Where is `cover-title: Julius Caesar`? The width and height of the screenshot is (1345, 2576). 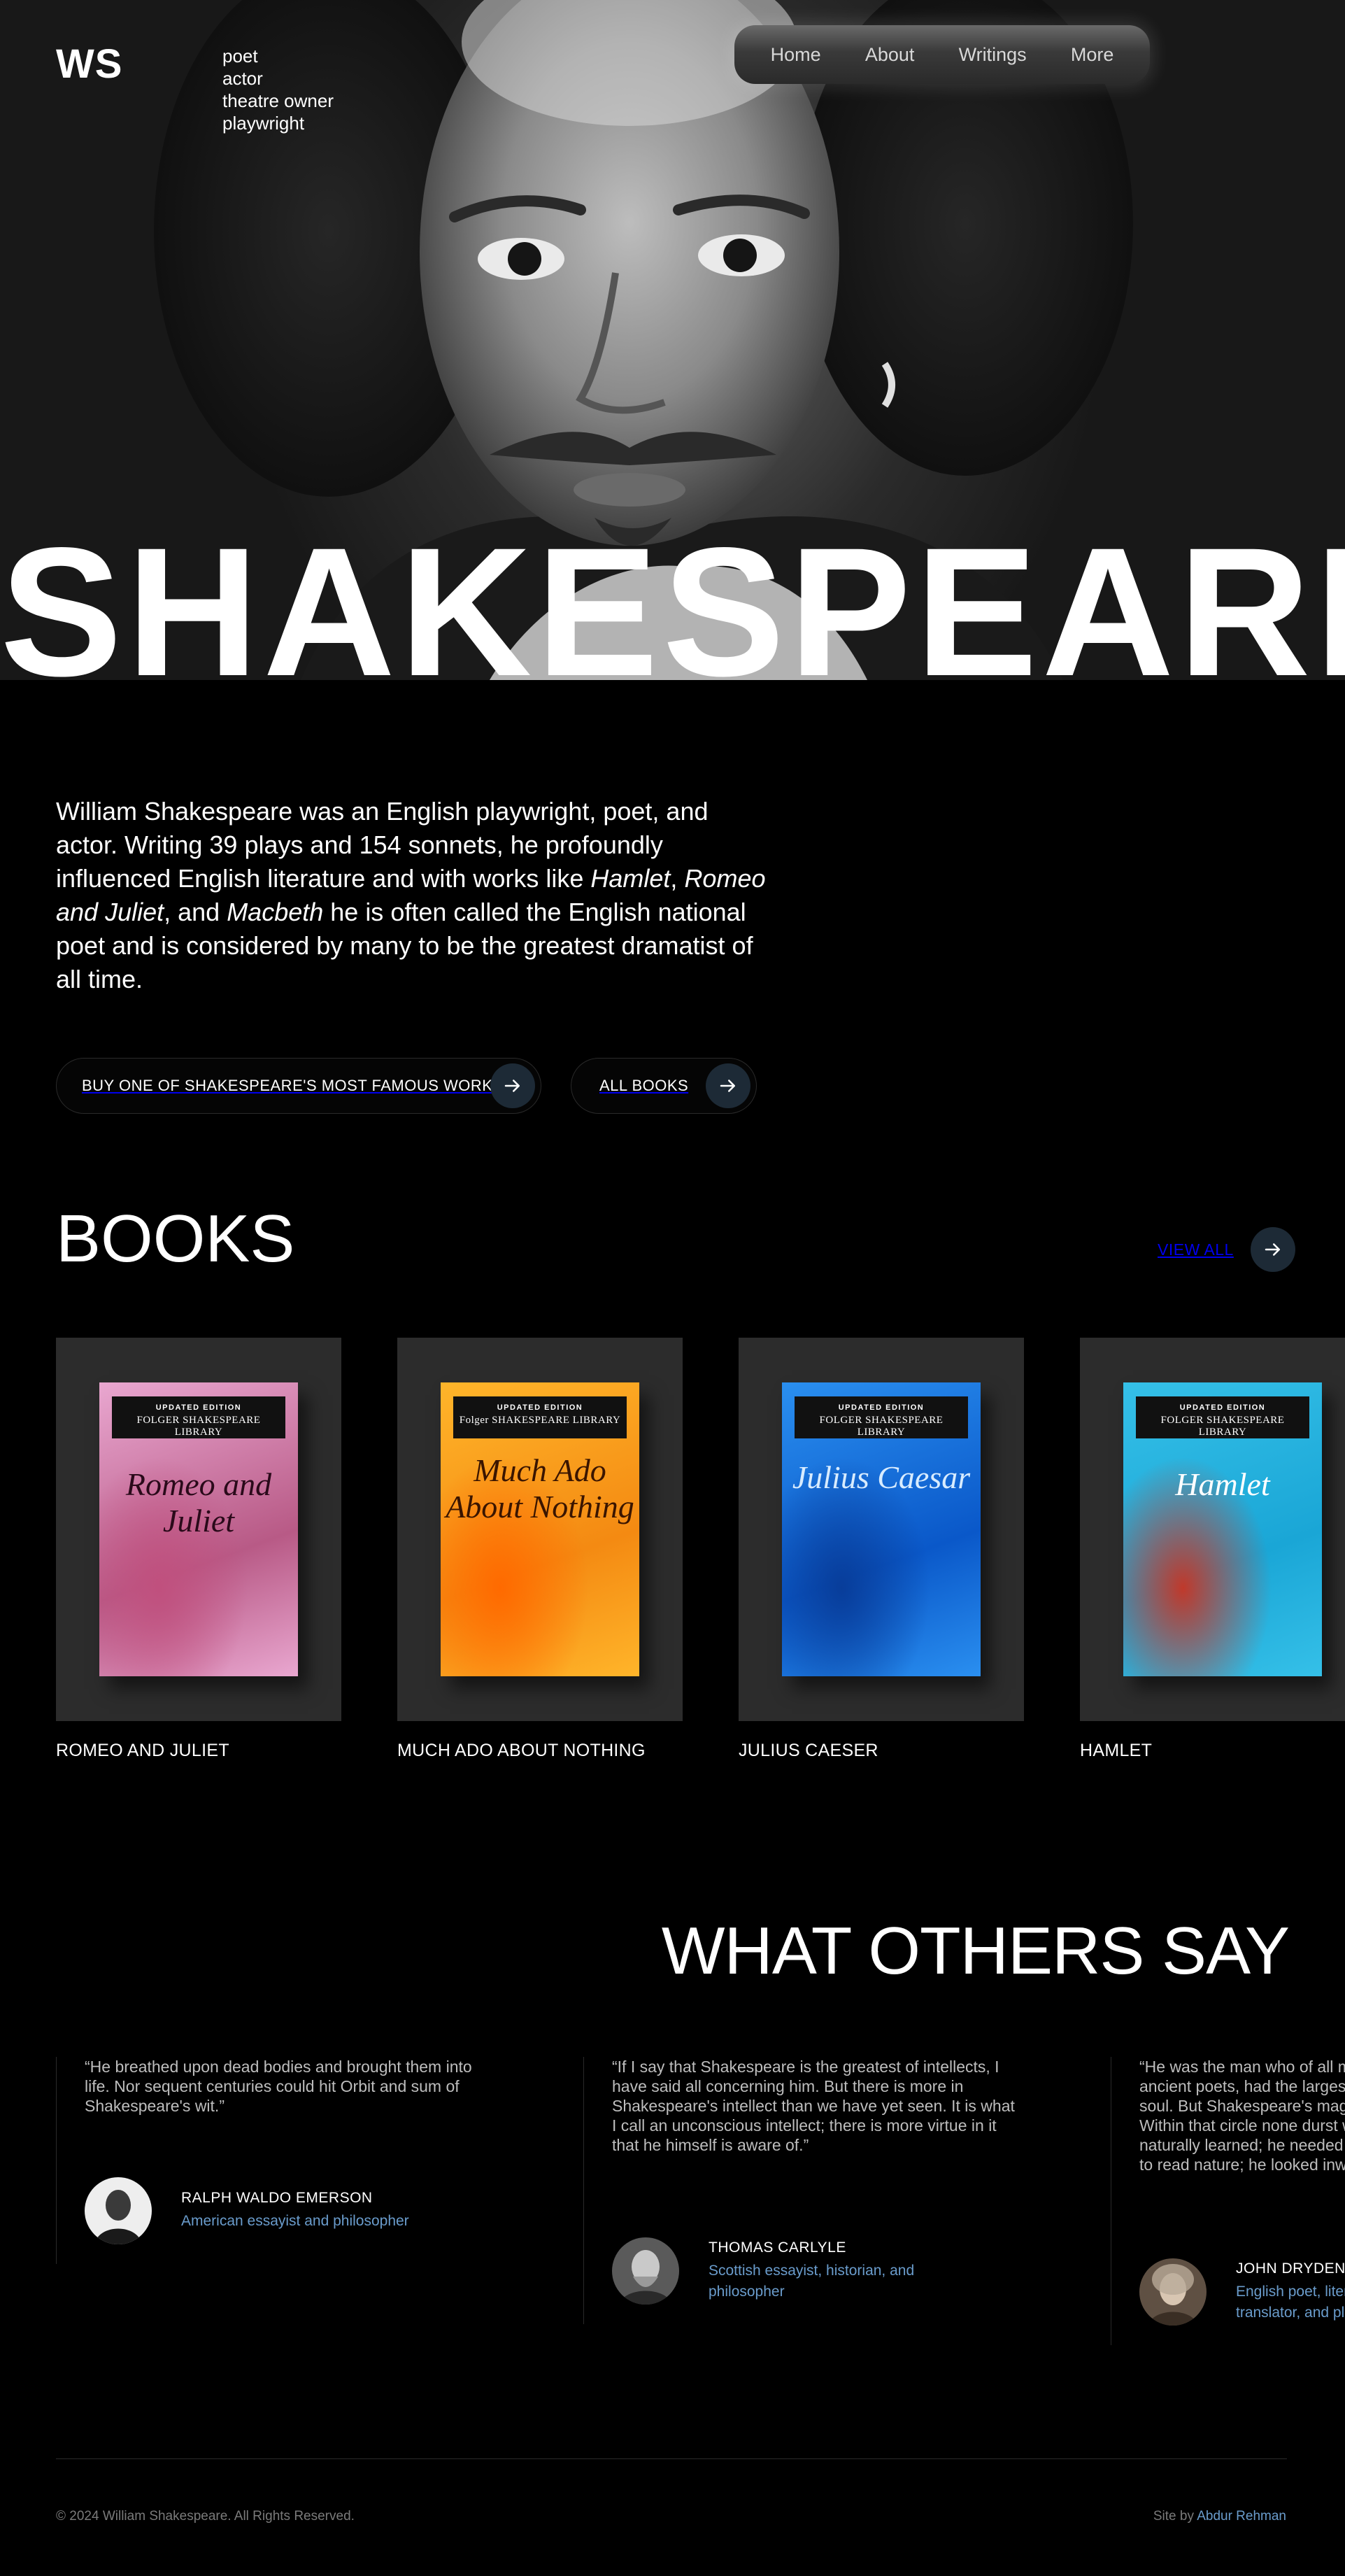 cover-title: Julius Caesar is located at coordinates (881, 1477).